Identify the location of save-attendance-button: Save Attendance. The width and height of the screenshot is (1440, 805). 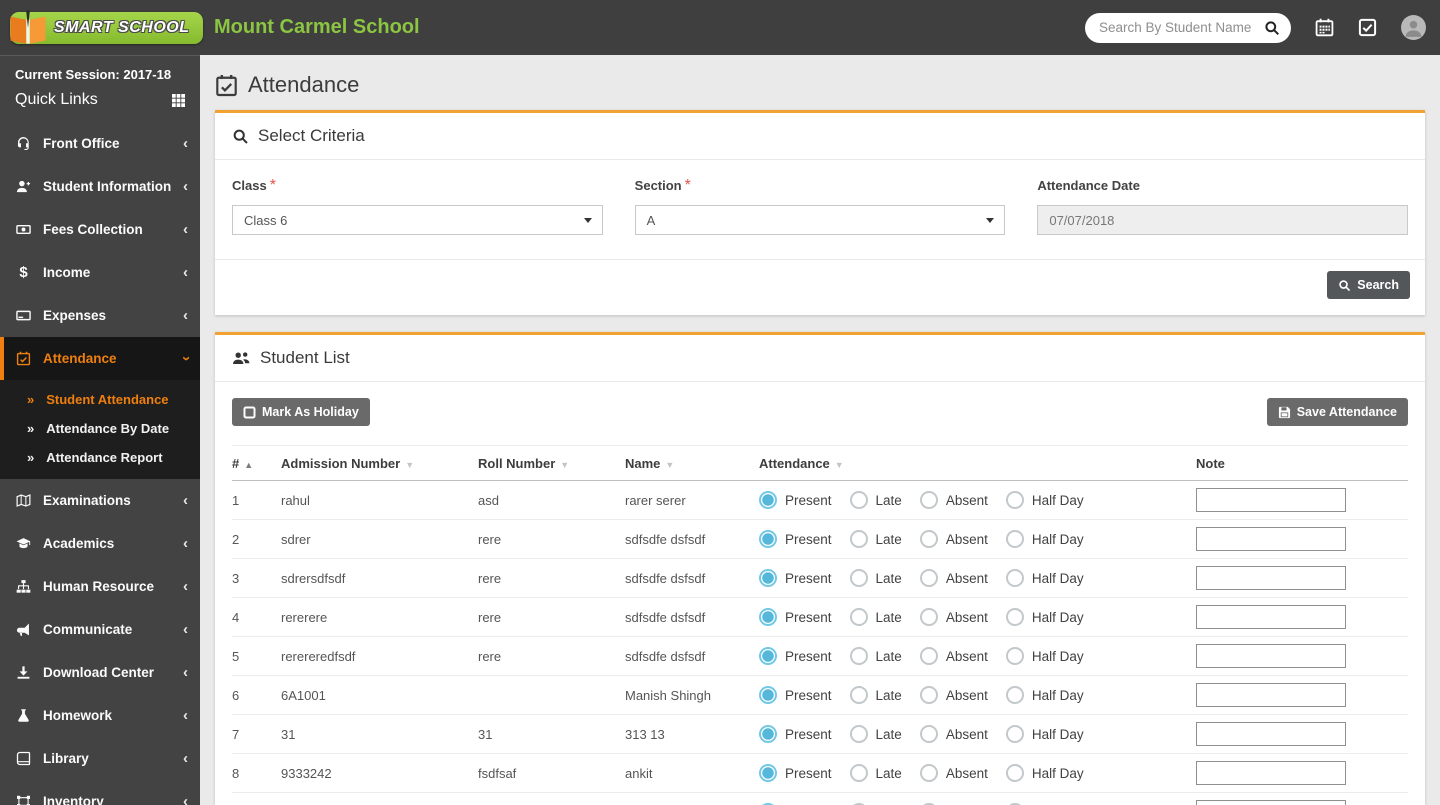
(1337, 412).